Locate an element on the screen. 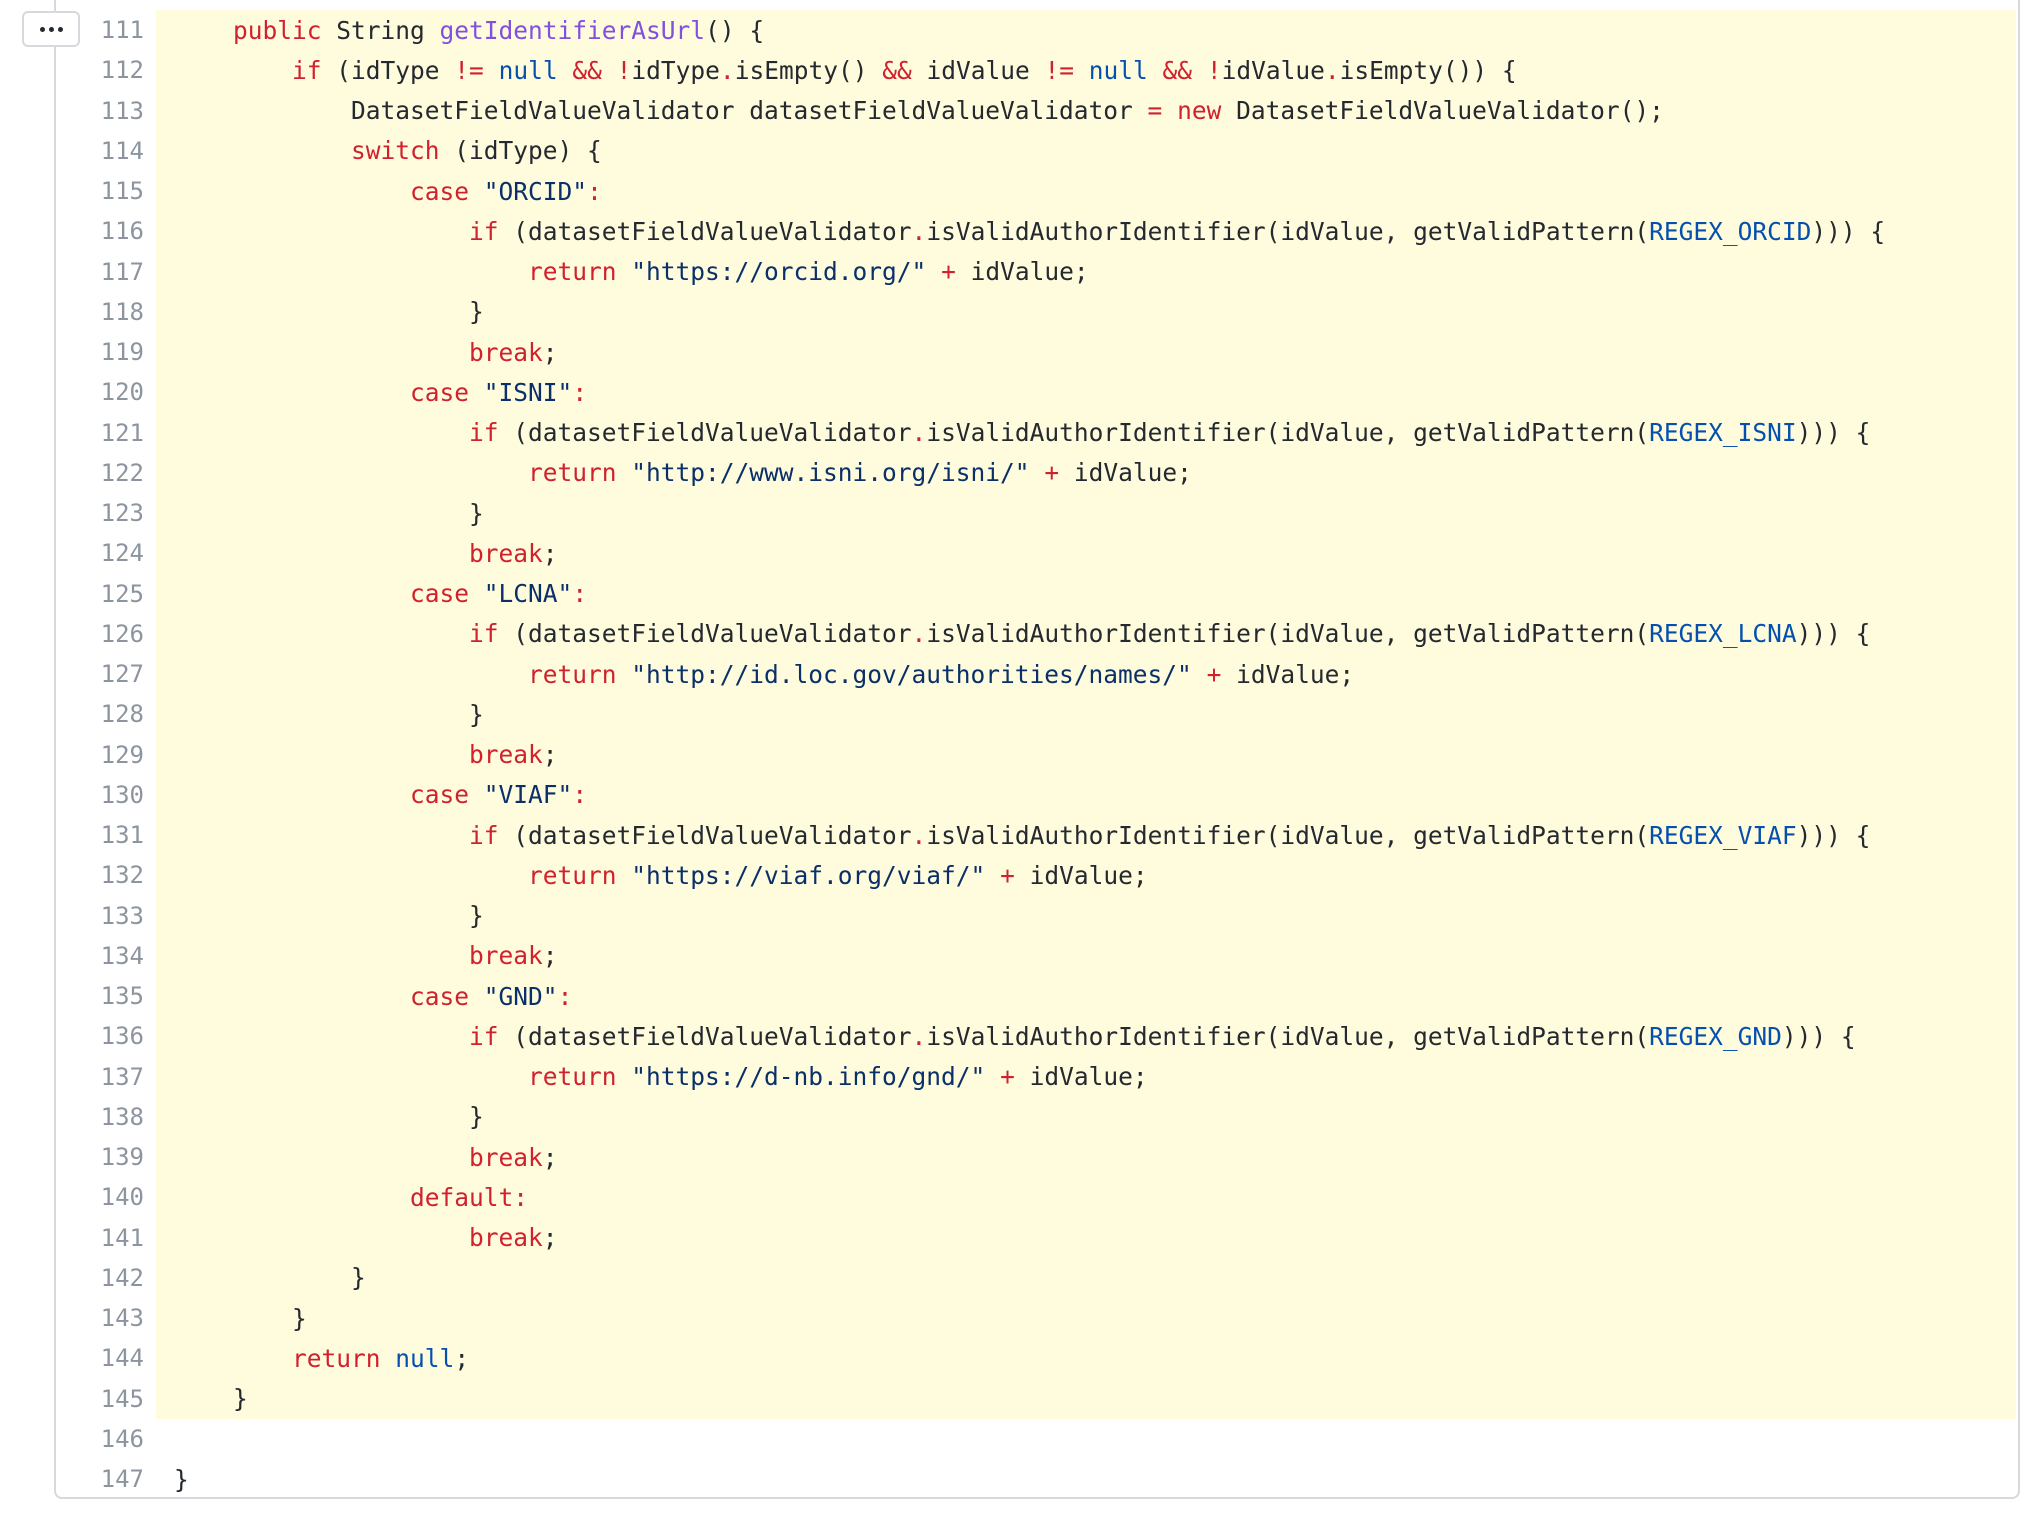  line-number: 135 is located at coordinates (106, 996).